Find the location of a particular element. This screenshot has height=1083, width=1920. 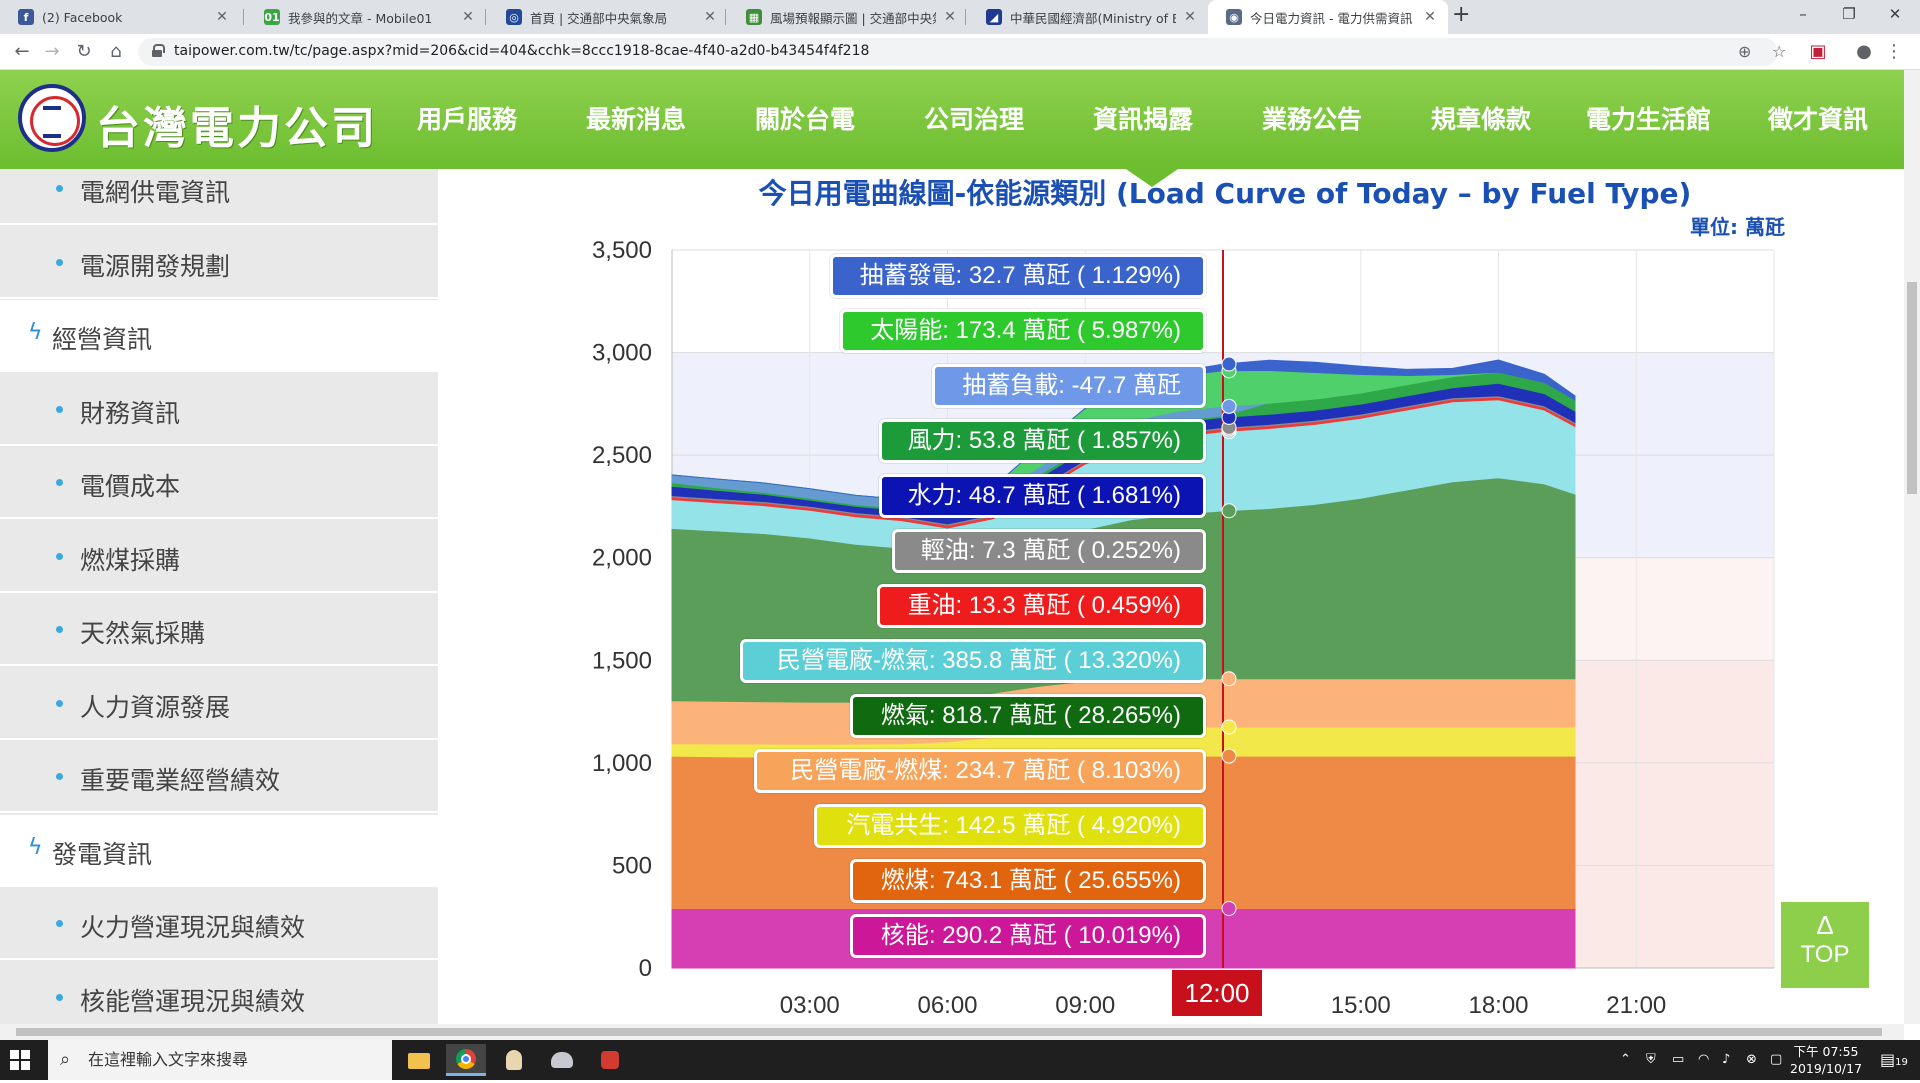

tooltip-label: 汽電共生: 142.5 萬瓩 ( 4.920%) is located at coordinates (1010, 826).